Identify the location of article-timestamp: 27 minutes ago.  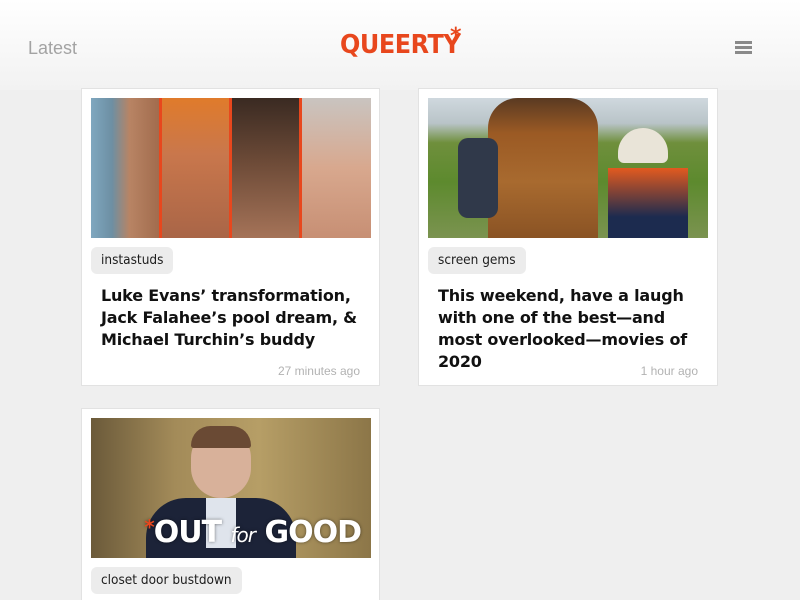
(318, 371).